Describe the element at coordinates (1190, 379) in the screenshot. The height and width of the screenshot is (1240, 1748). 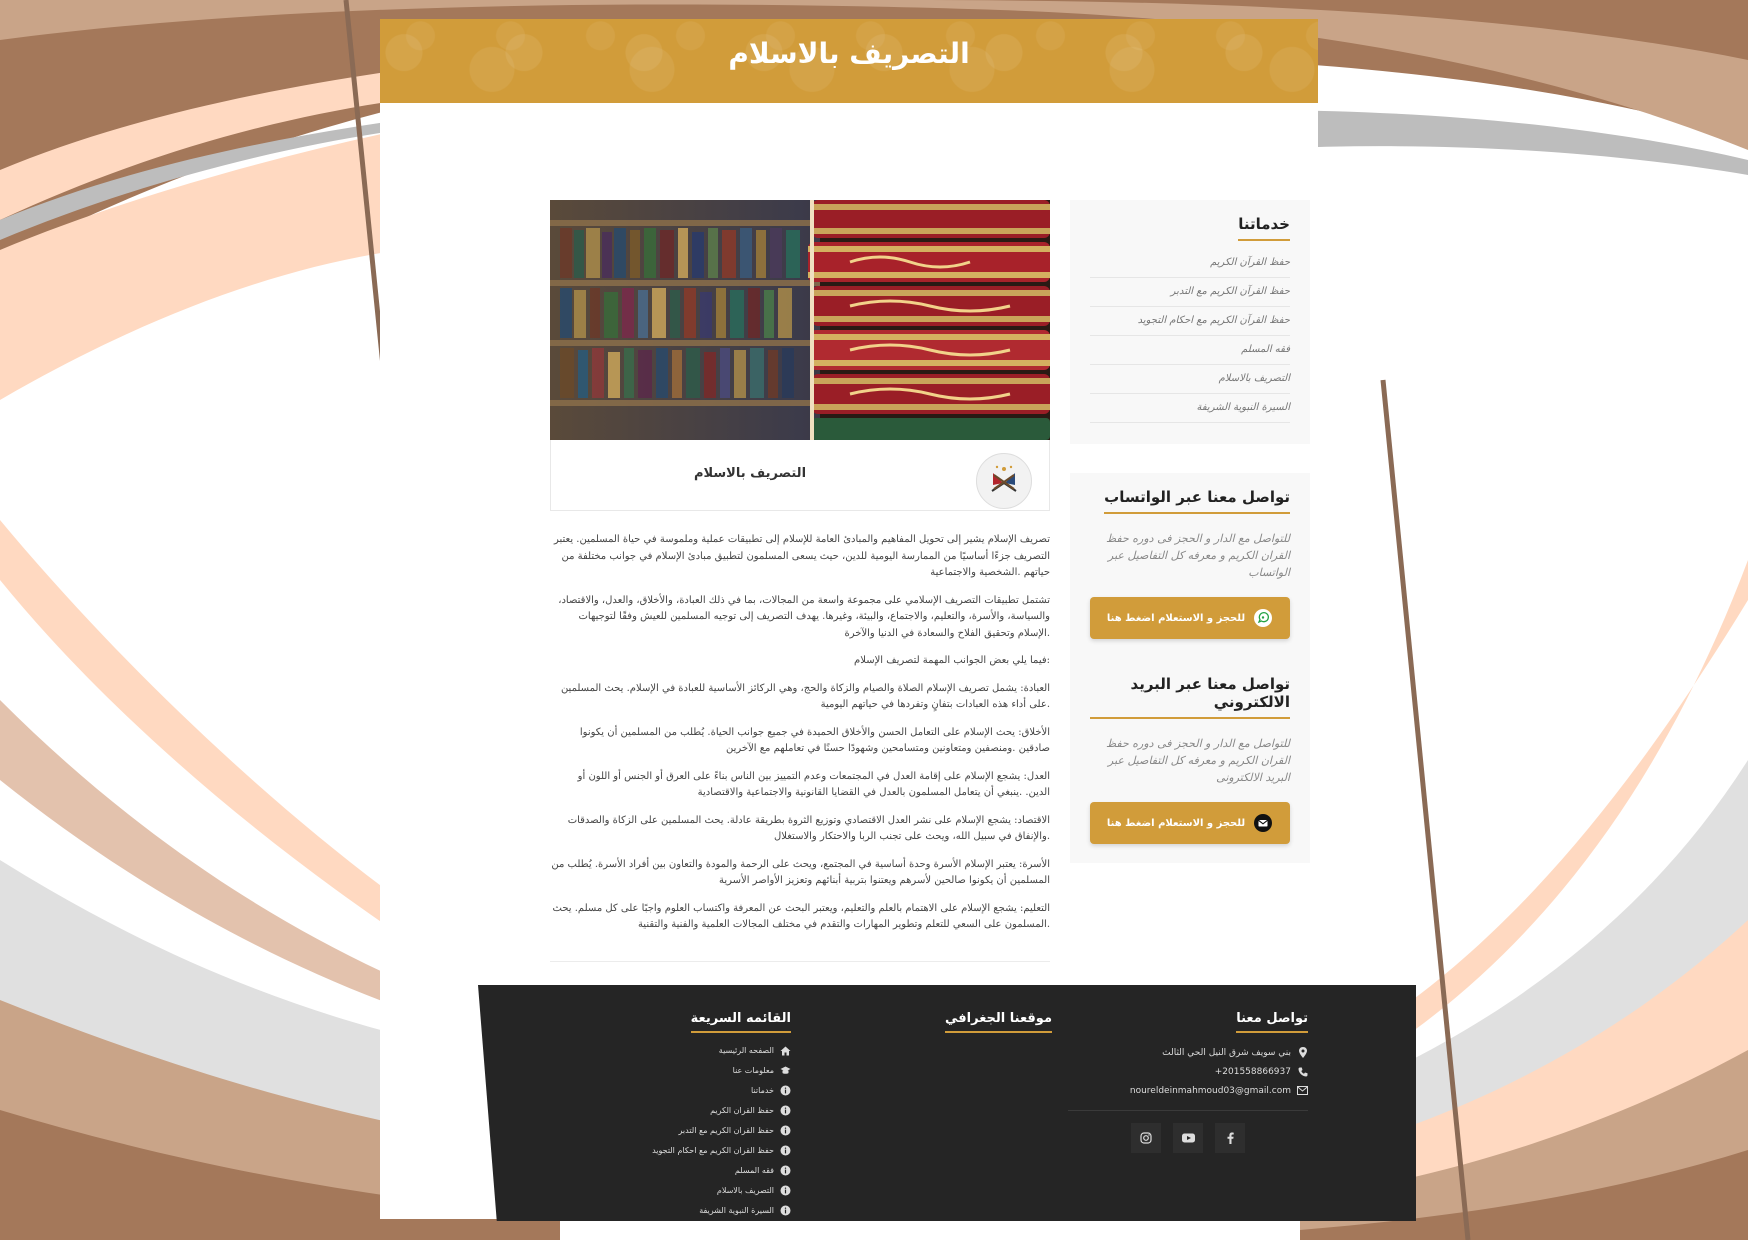
I see `service-item: التصريف بالاسلام` at that location.